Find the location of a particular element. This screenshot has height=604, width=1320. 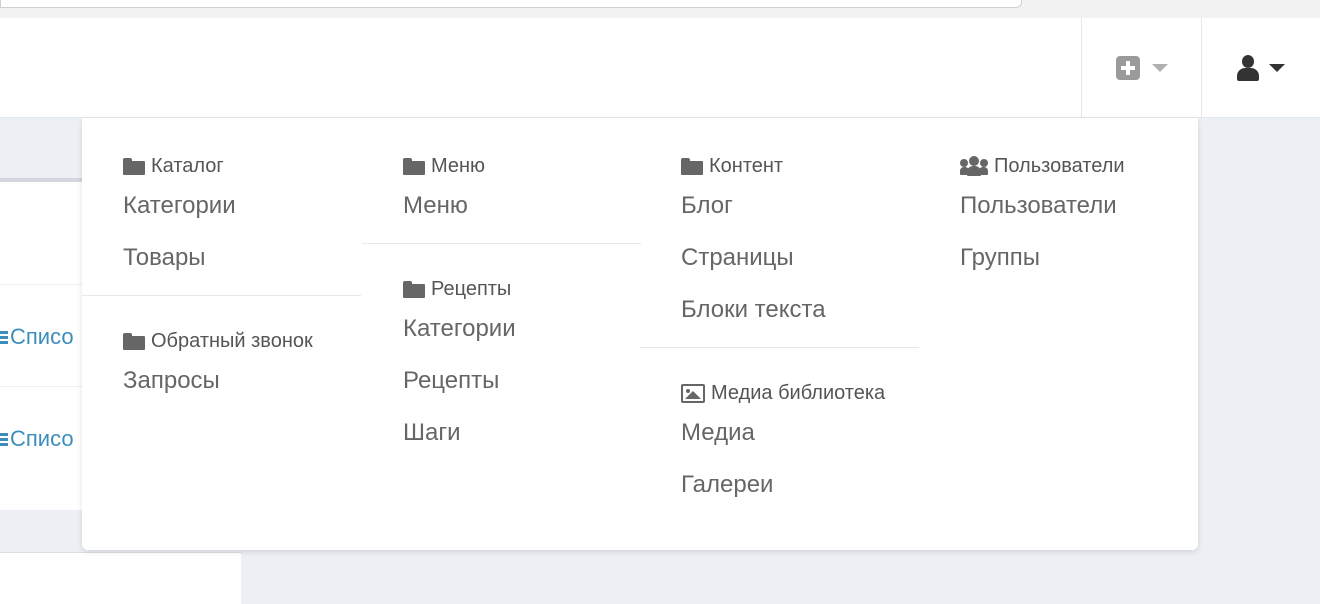

menu-item-pages: Страницы is located at coordinates (800, 258).